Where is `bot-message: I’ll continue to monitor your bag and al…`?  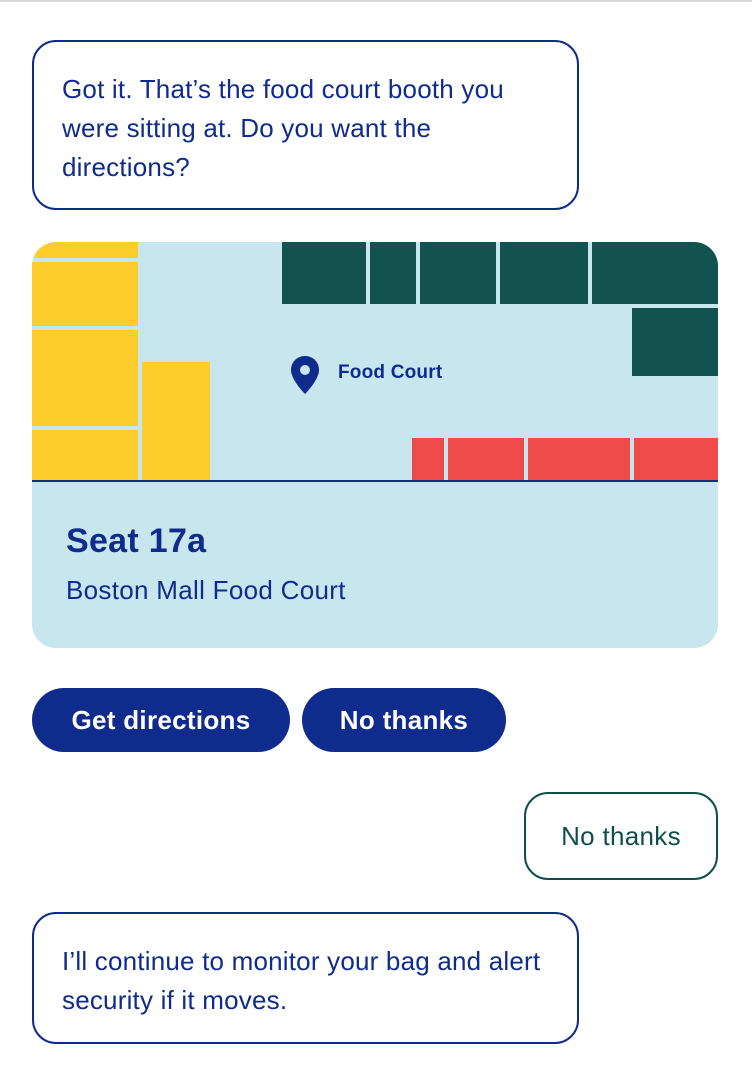
bot-message: I’ll continue to monitor your bag and al… is located at coordinates (305, 978).